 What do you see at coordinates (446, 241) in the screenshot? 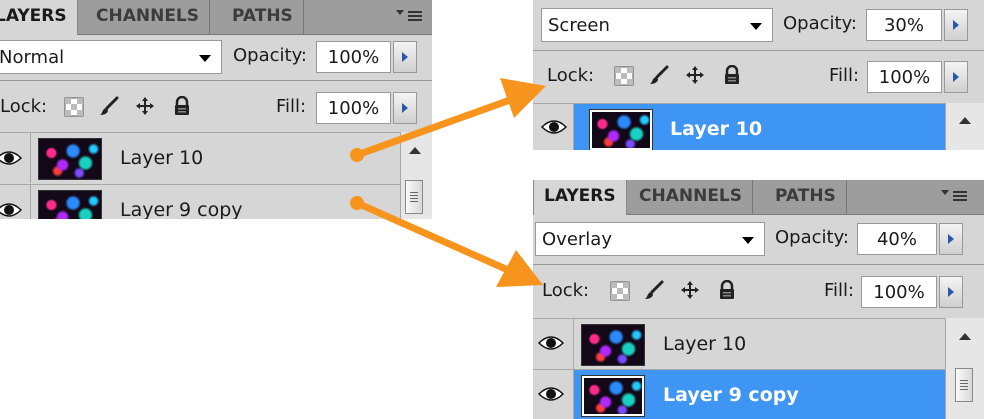
I see `arrow-to-overlay-panel` at bounding box center [446, 241].